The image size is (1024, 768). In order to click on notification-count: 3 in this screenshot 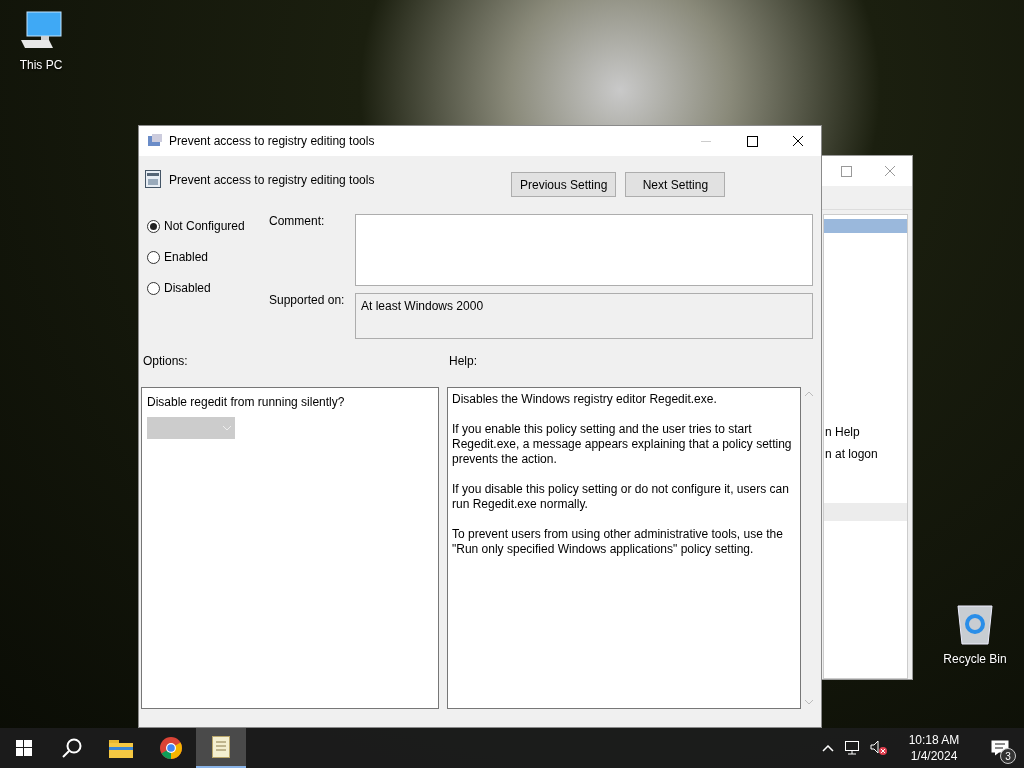, I will do `click(1008, 756)`.